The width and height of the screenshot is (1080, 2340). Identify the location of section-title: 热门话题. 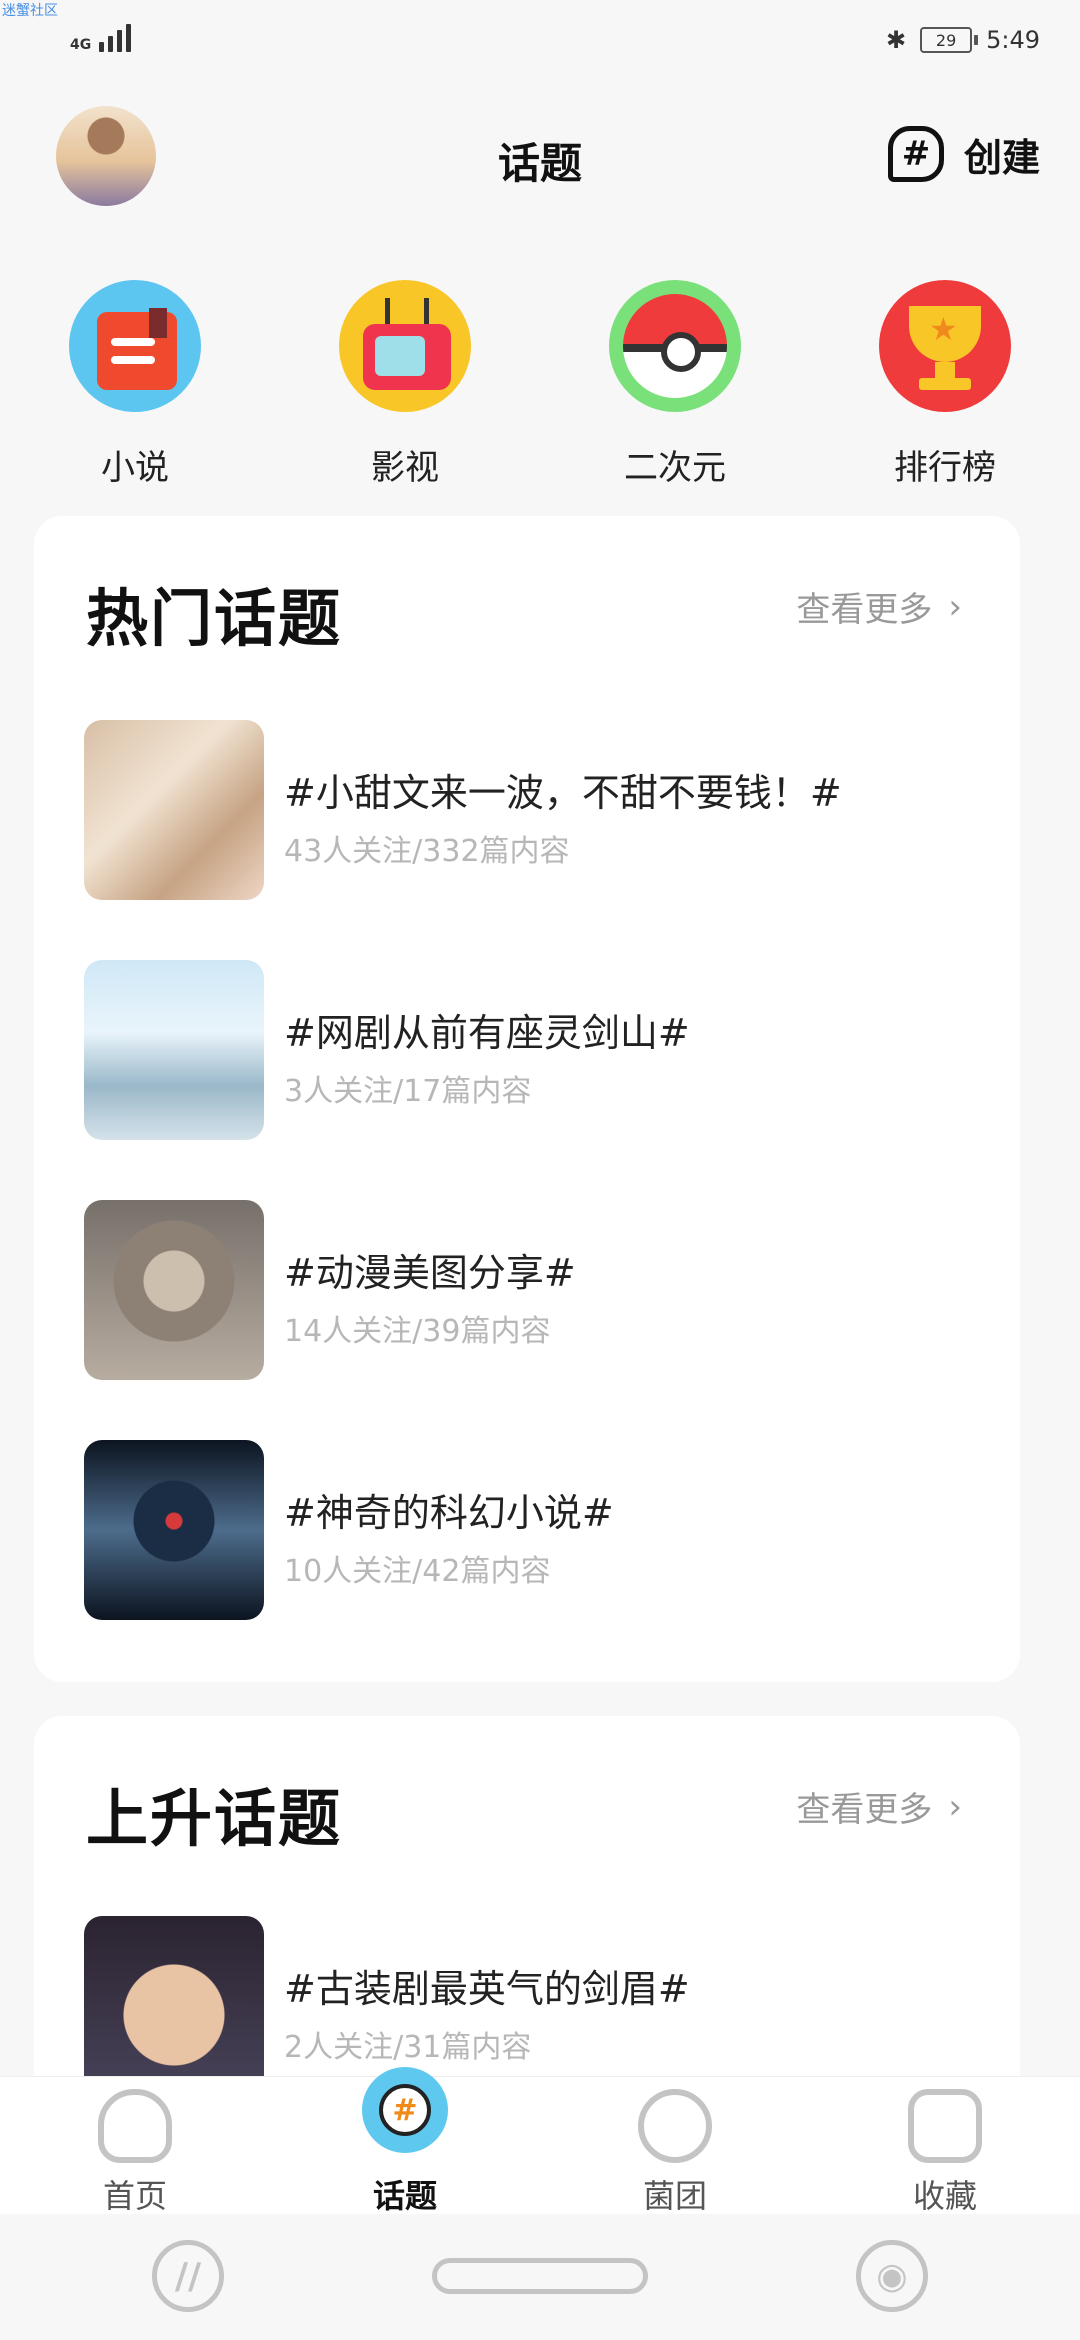
(214, 618).